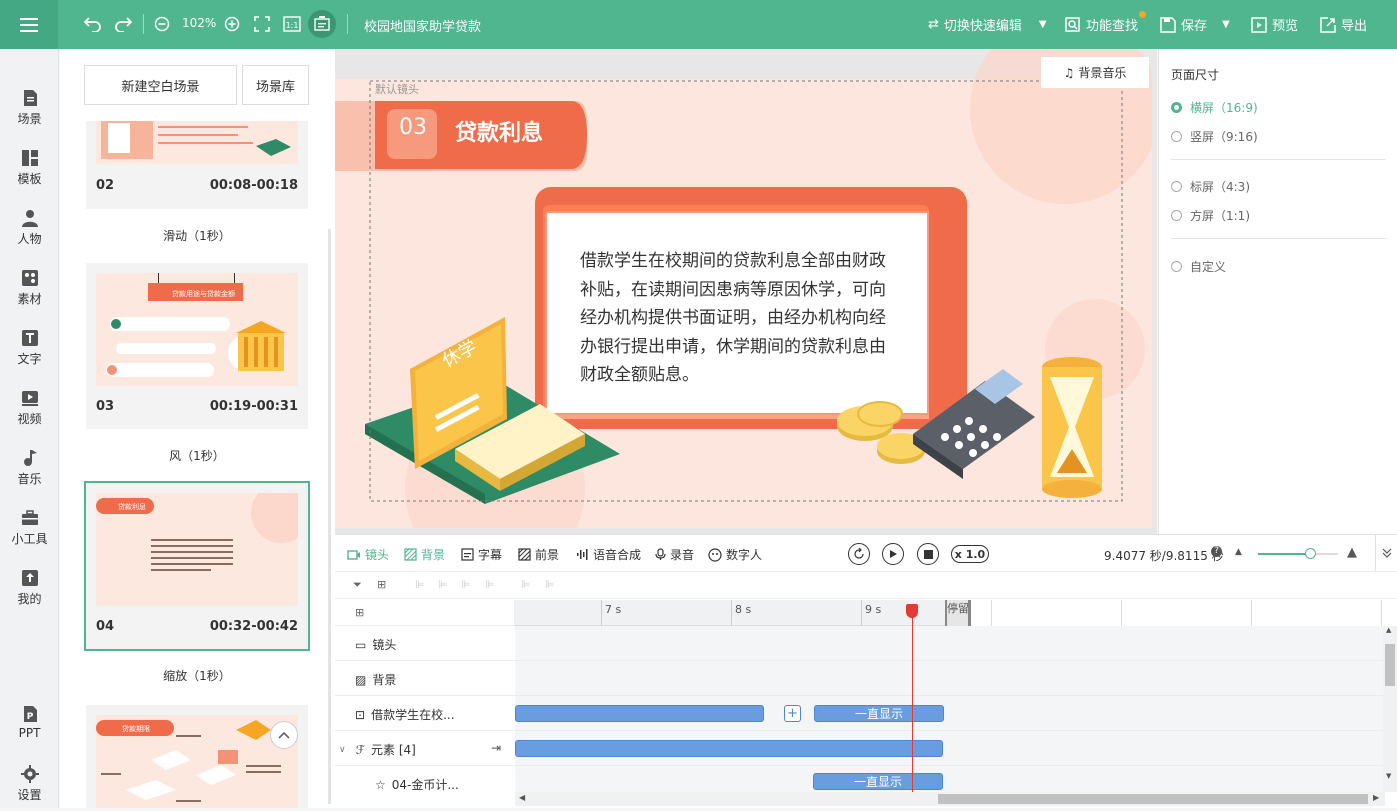  Describe the element at coordinates (639, 713) in the screenshot. I see `text-clip-bar` at that location.